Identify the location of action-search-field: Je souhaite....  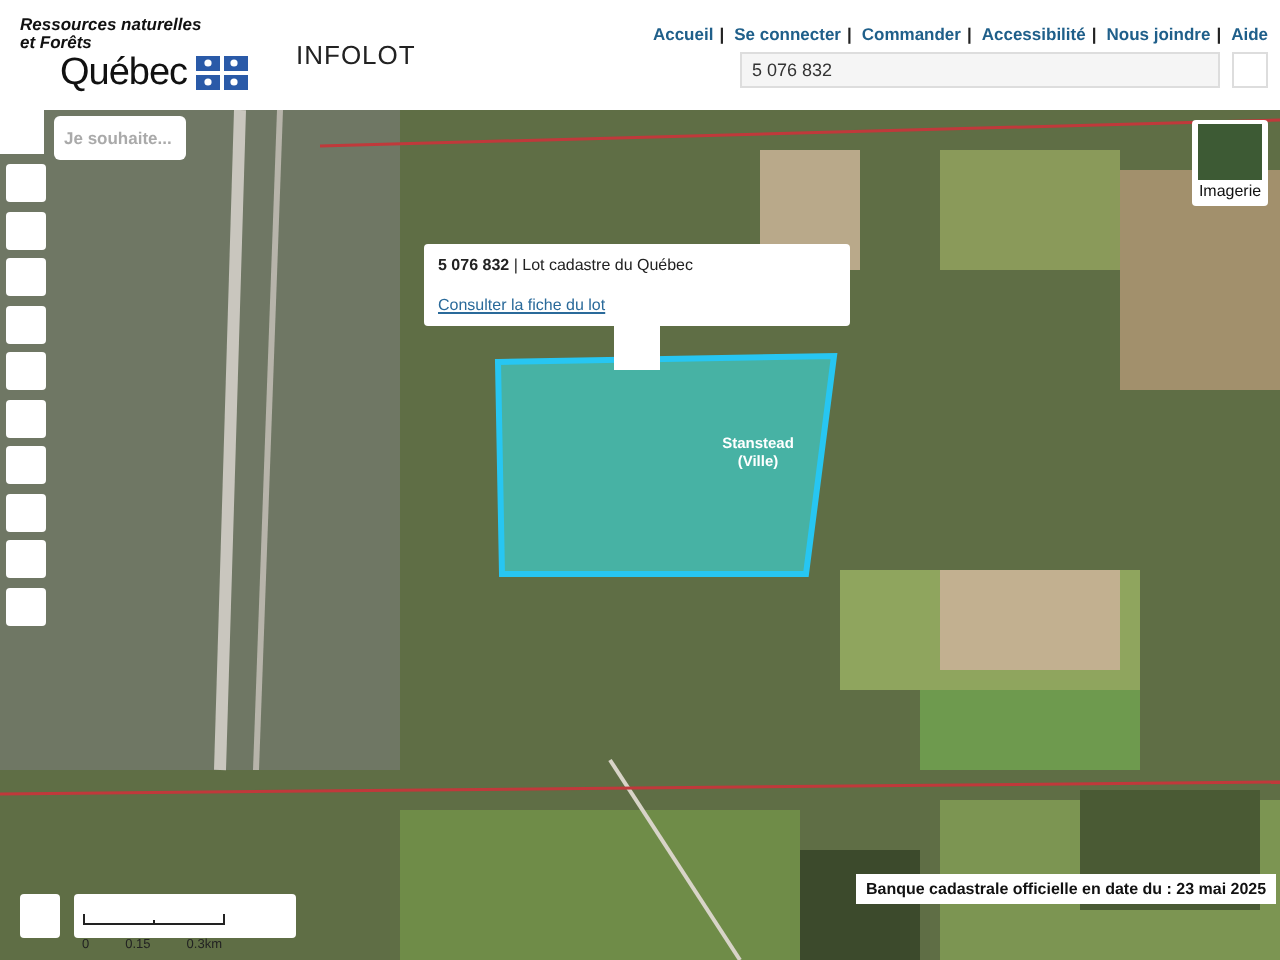
(120, 138).